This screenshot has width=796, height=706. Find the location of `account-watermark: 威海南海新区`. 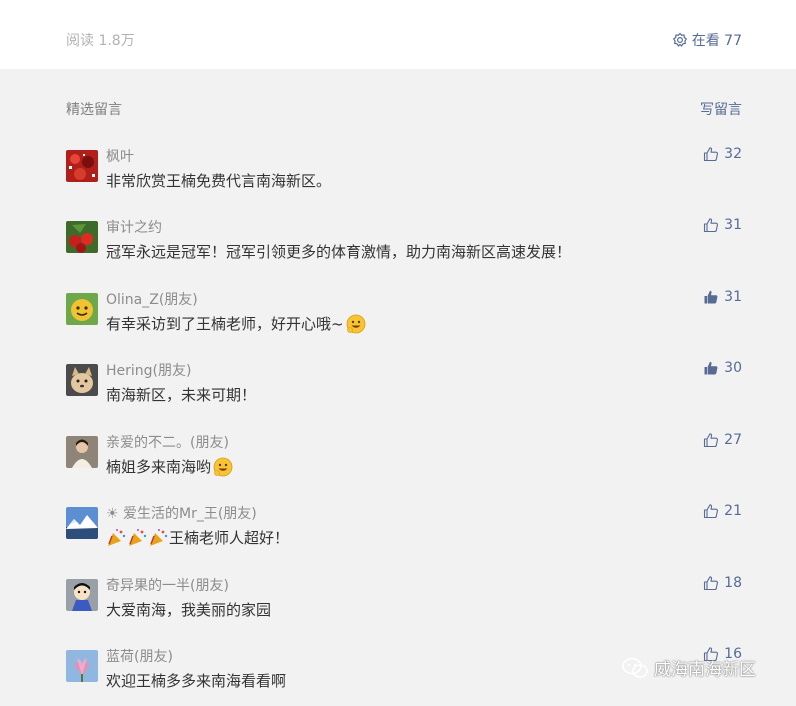

account-watermark: 威海南海新区 is located at coordinates (689, 667).